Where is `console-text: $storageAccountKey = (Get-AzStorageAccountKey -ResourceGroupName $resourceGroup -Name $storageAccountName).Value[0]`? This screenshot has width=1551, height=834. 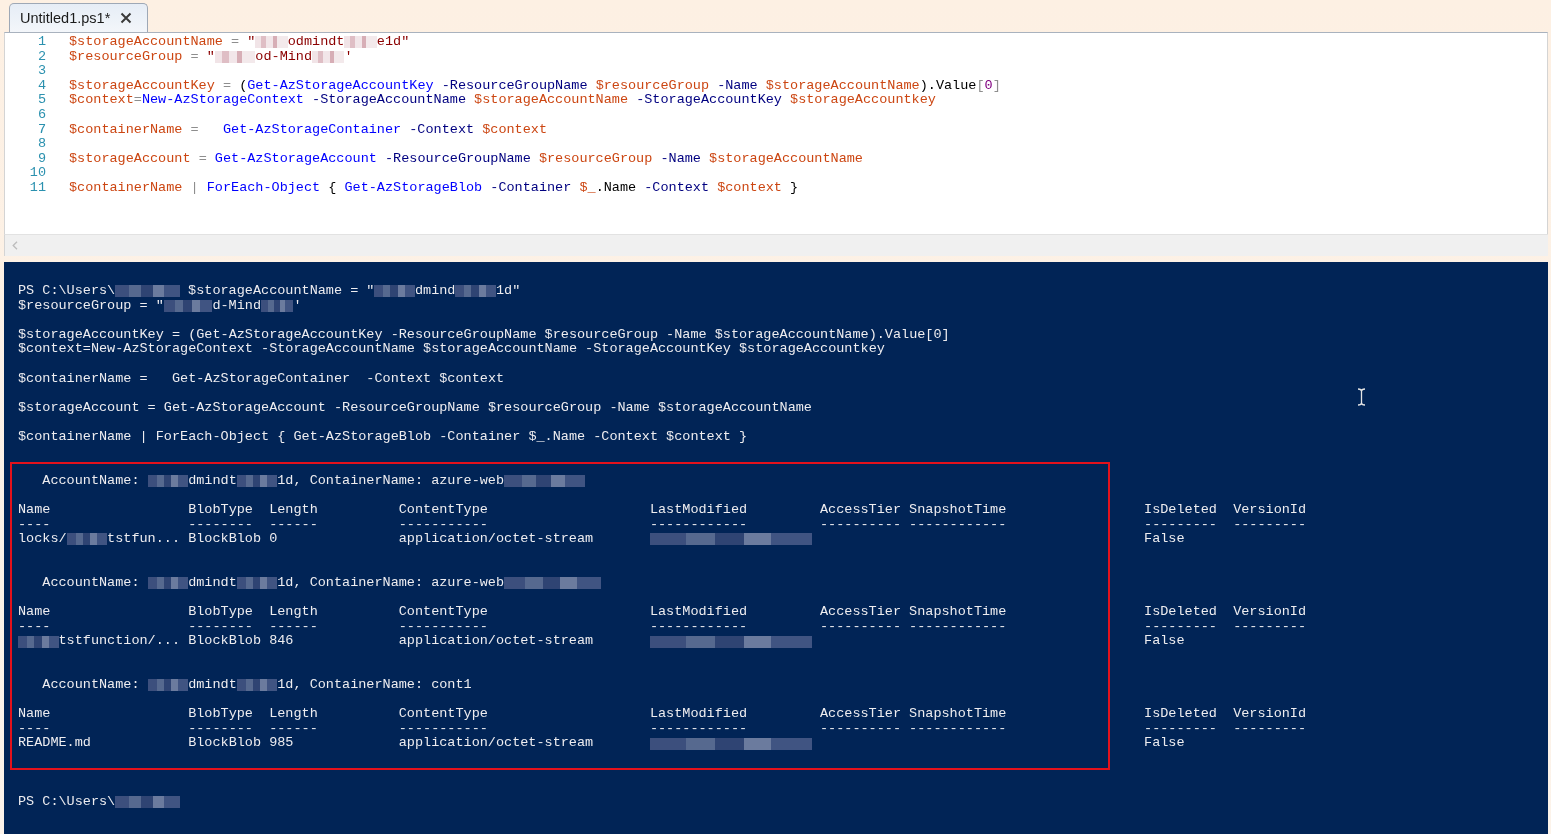
console-text: $storageAccountKey = (Get-AzStorageAccountKey -ResourceGroupName $resourceGroup -Name $storageAccountName).Value[0] is located at coordinates (484, 335).